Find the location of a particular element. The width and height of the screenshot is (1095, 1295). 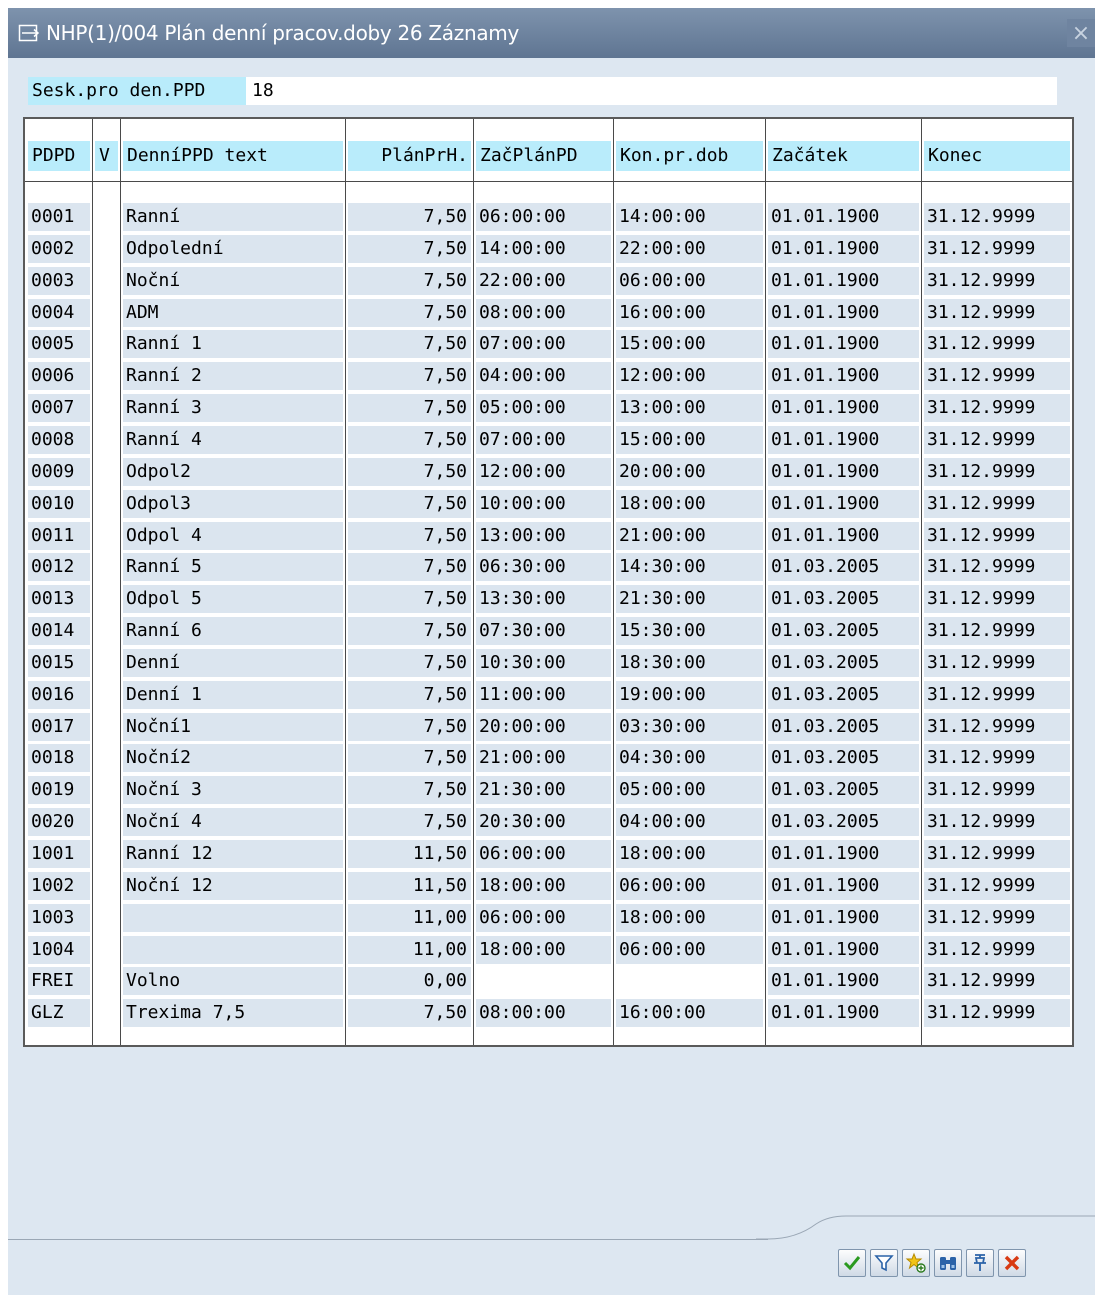

table-cell-pdpd: 0001 is located at coordinates (59, 217).